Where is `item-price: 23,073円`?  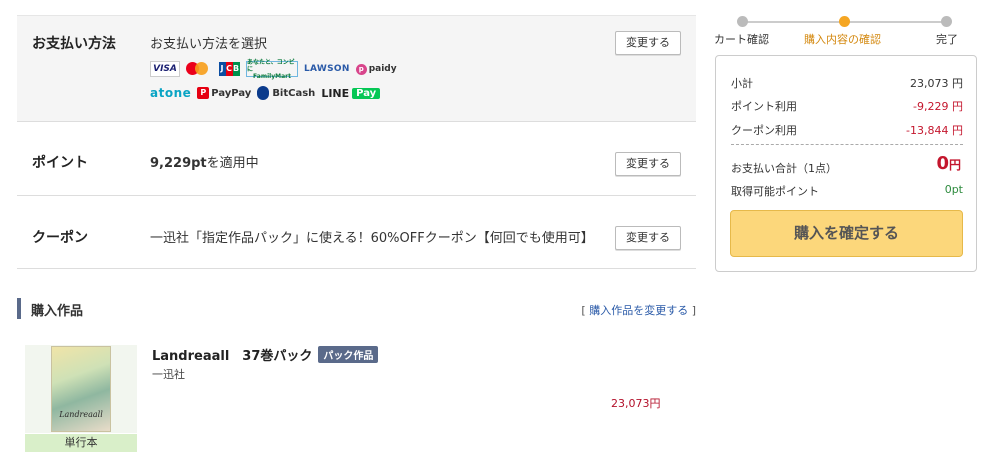 item-price: 23,073円 is located at coordinates (636, 403).